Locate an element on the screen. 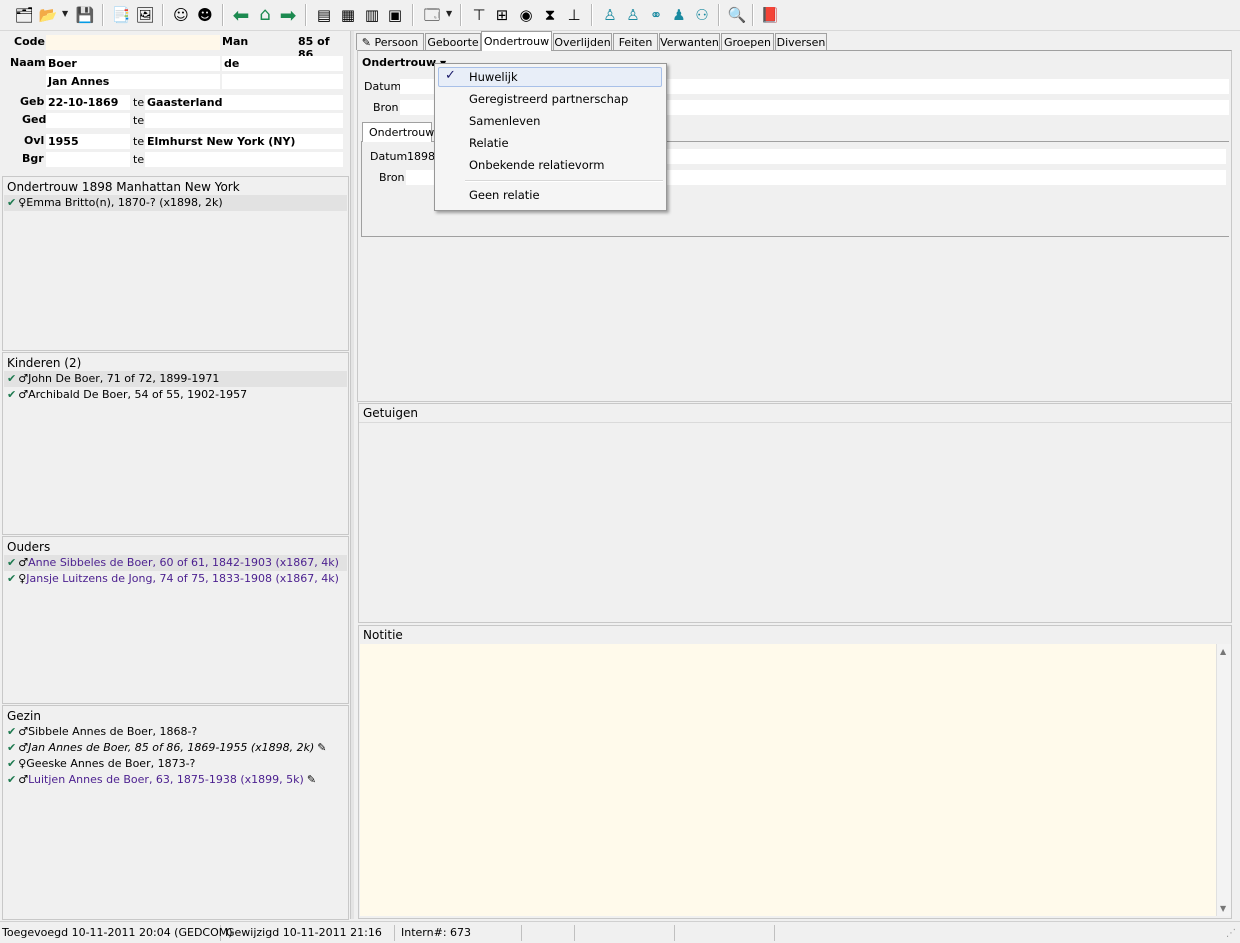  menu-separator is located at coordinates (564, 181).